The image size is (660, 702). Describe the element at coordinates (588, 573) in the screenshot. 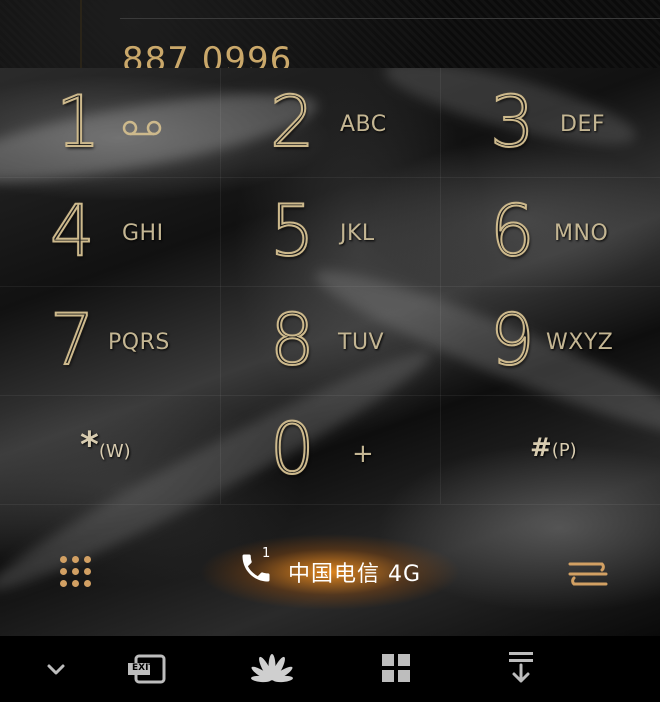

I see `menu-lines-icon` at that location.